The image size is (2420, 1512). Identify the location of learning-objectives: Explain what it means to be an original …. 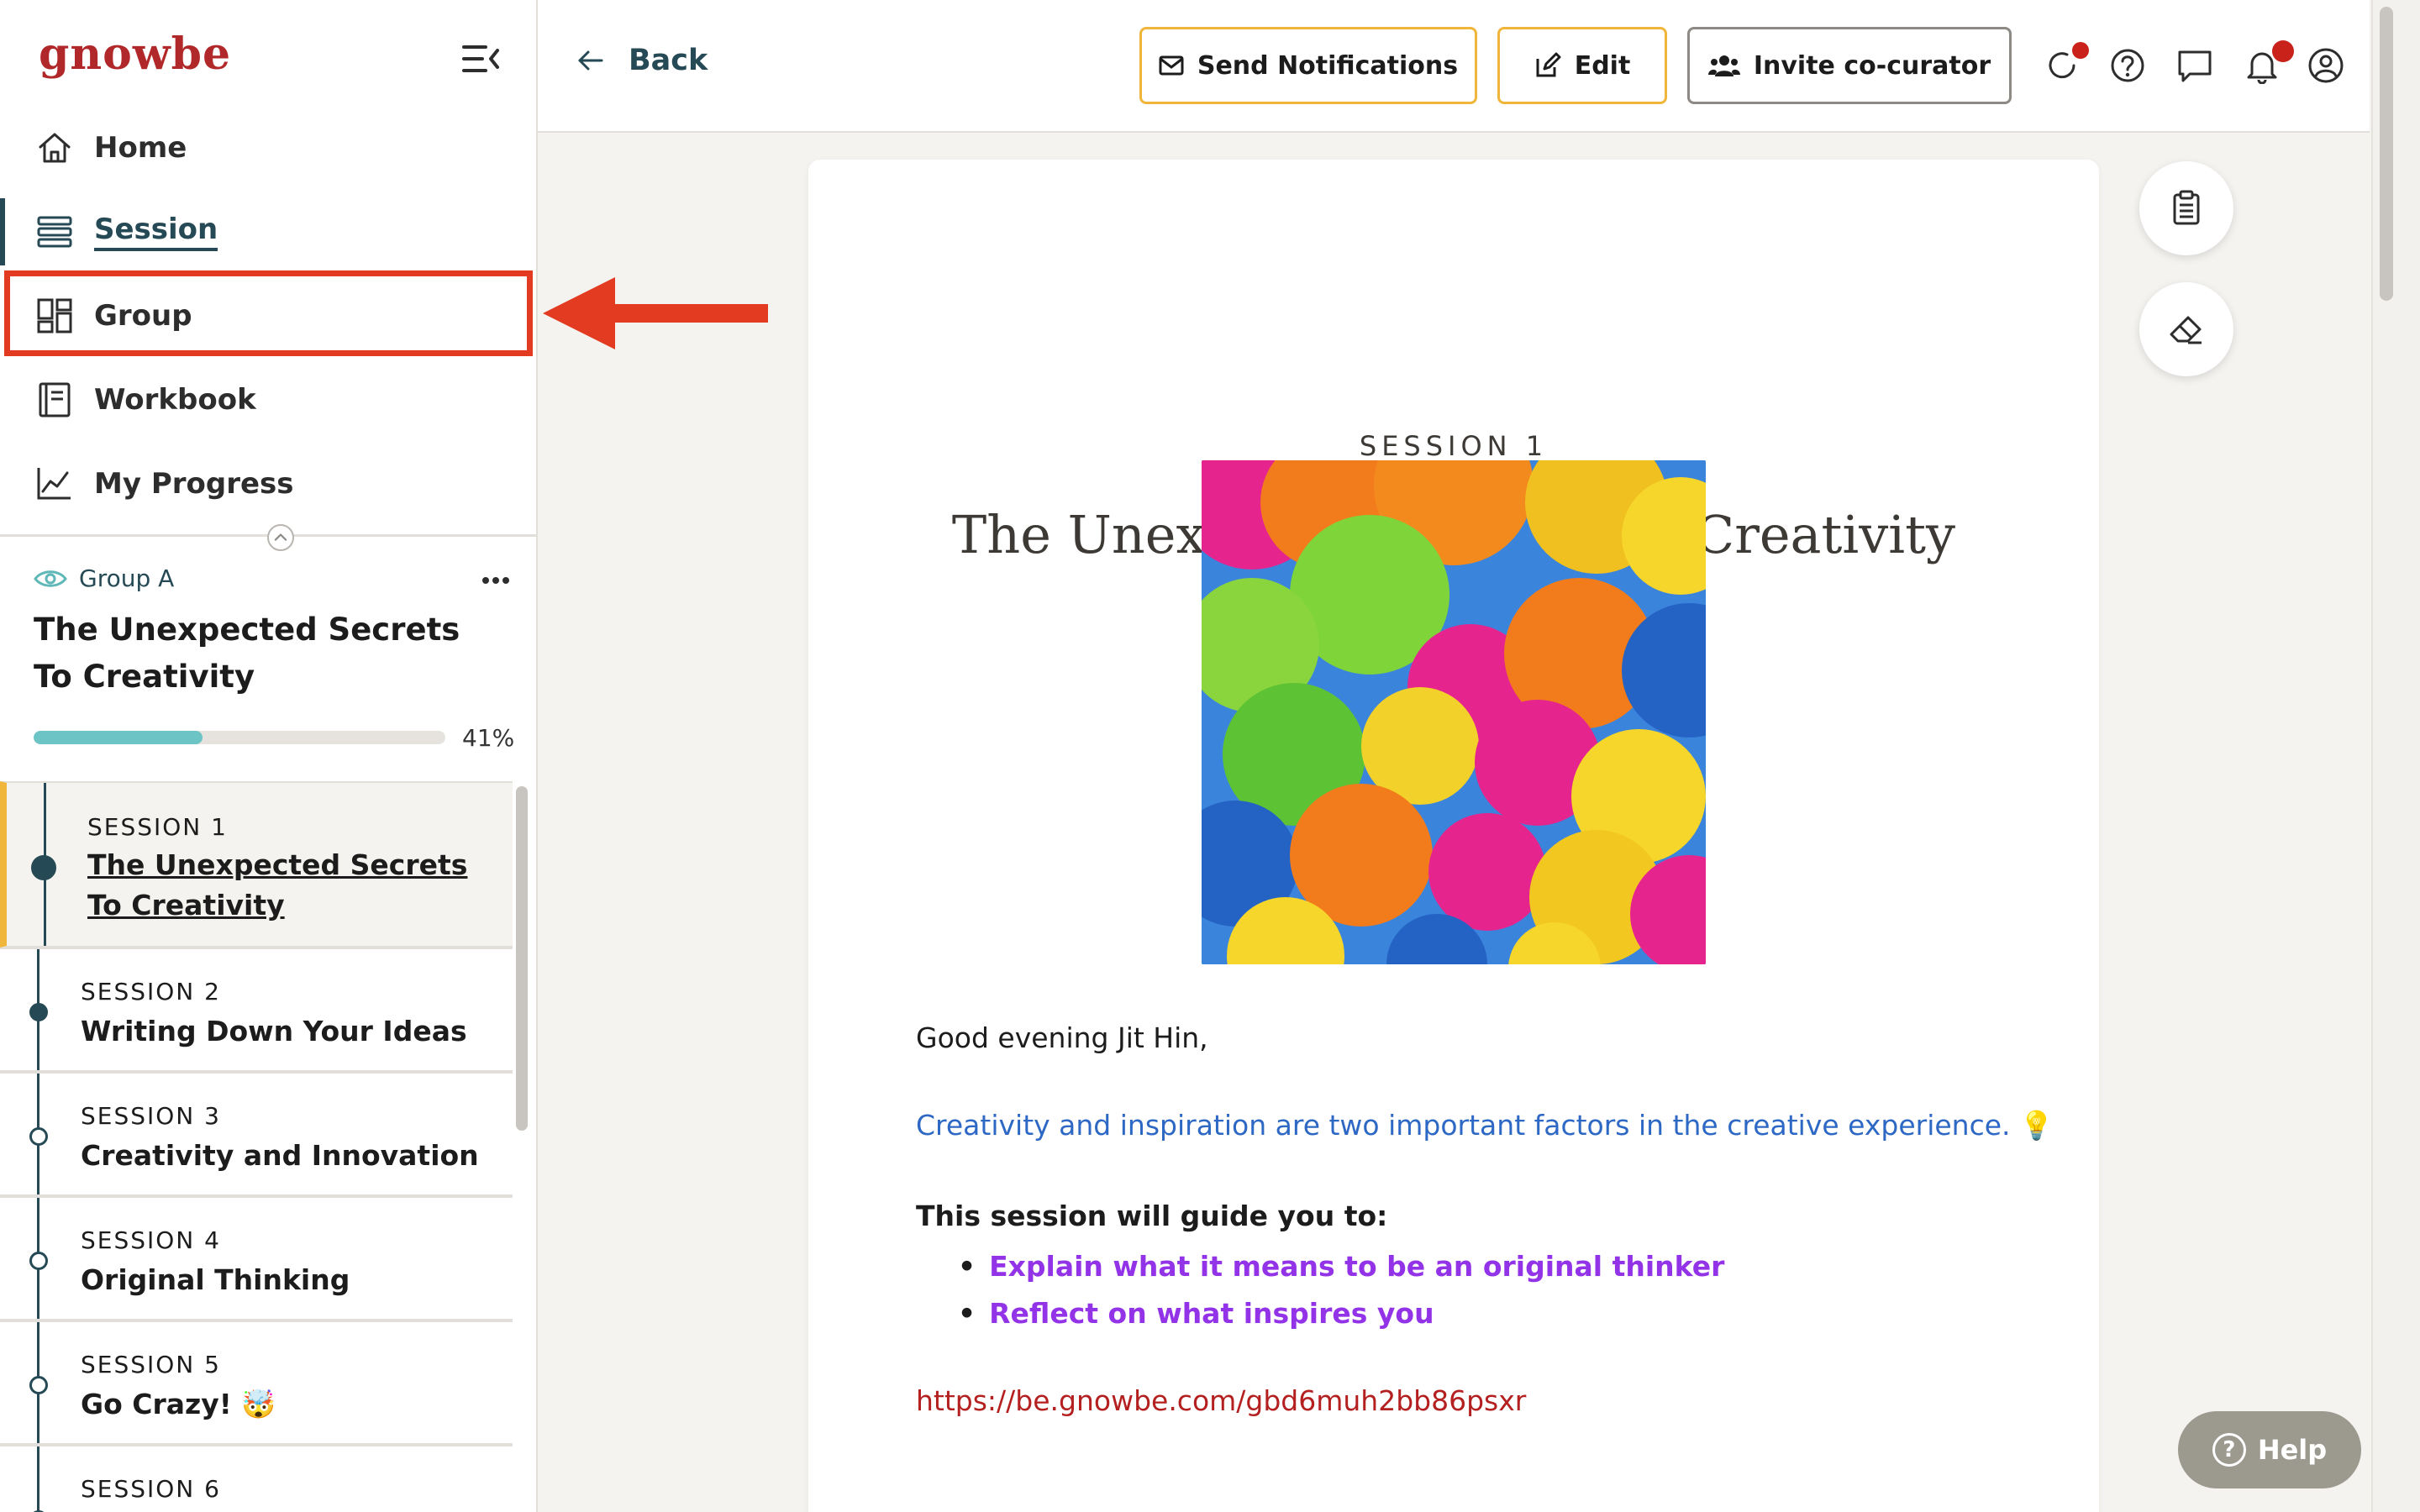
(1341, 1290).